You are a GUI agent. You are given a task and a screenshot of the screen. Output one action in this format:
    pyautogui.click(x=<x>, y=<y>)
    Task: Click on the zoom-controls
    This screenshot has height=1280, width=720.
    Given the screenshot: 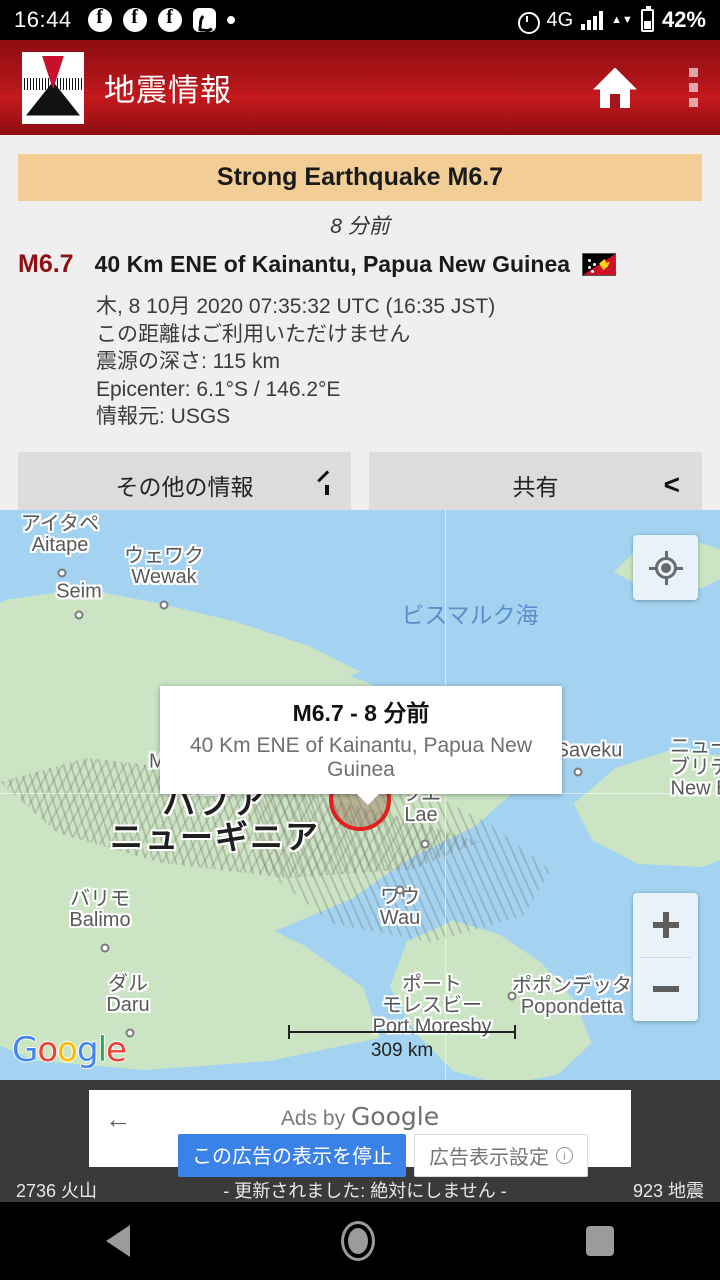 What is the action you would take?
    pyautogui.click(x=665, y=957)
    